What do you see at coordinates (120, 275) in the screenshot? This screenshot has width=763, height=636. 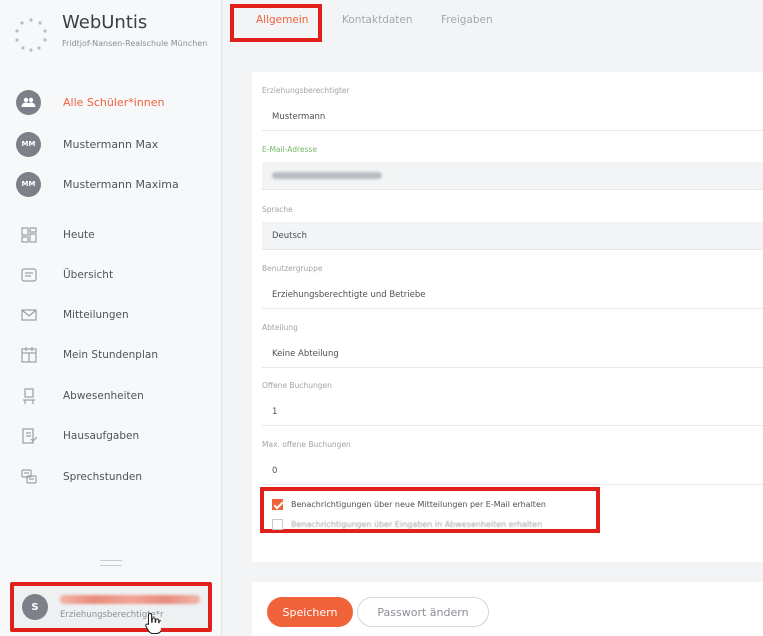 I see `nav-item-uebersicht: Übersicht` at bounding box center [120, 275].